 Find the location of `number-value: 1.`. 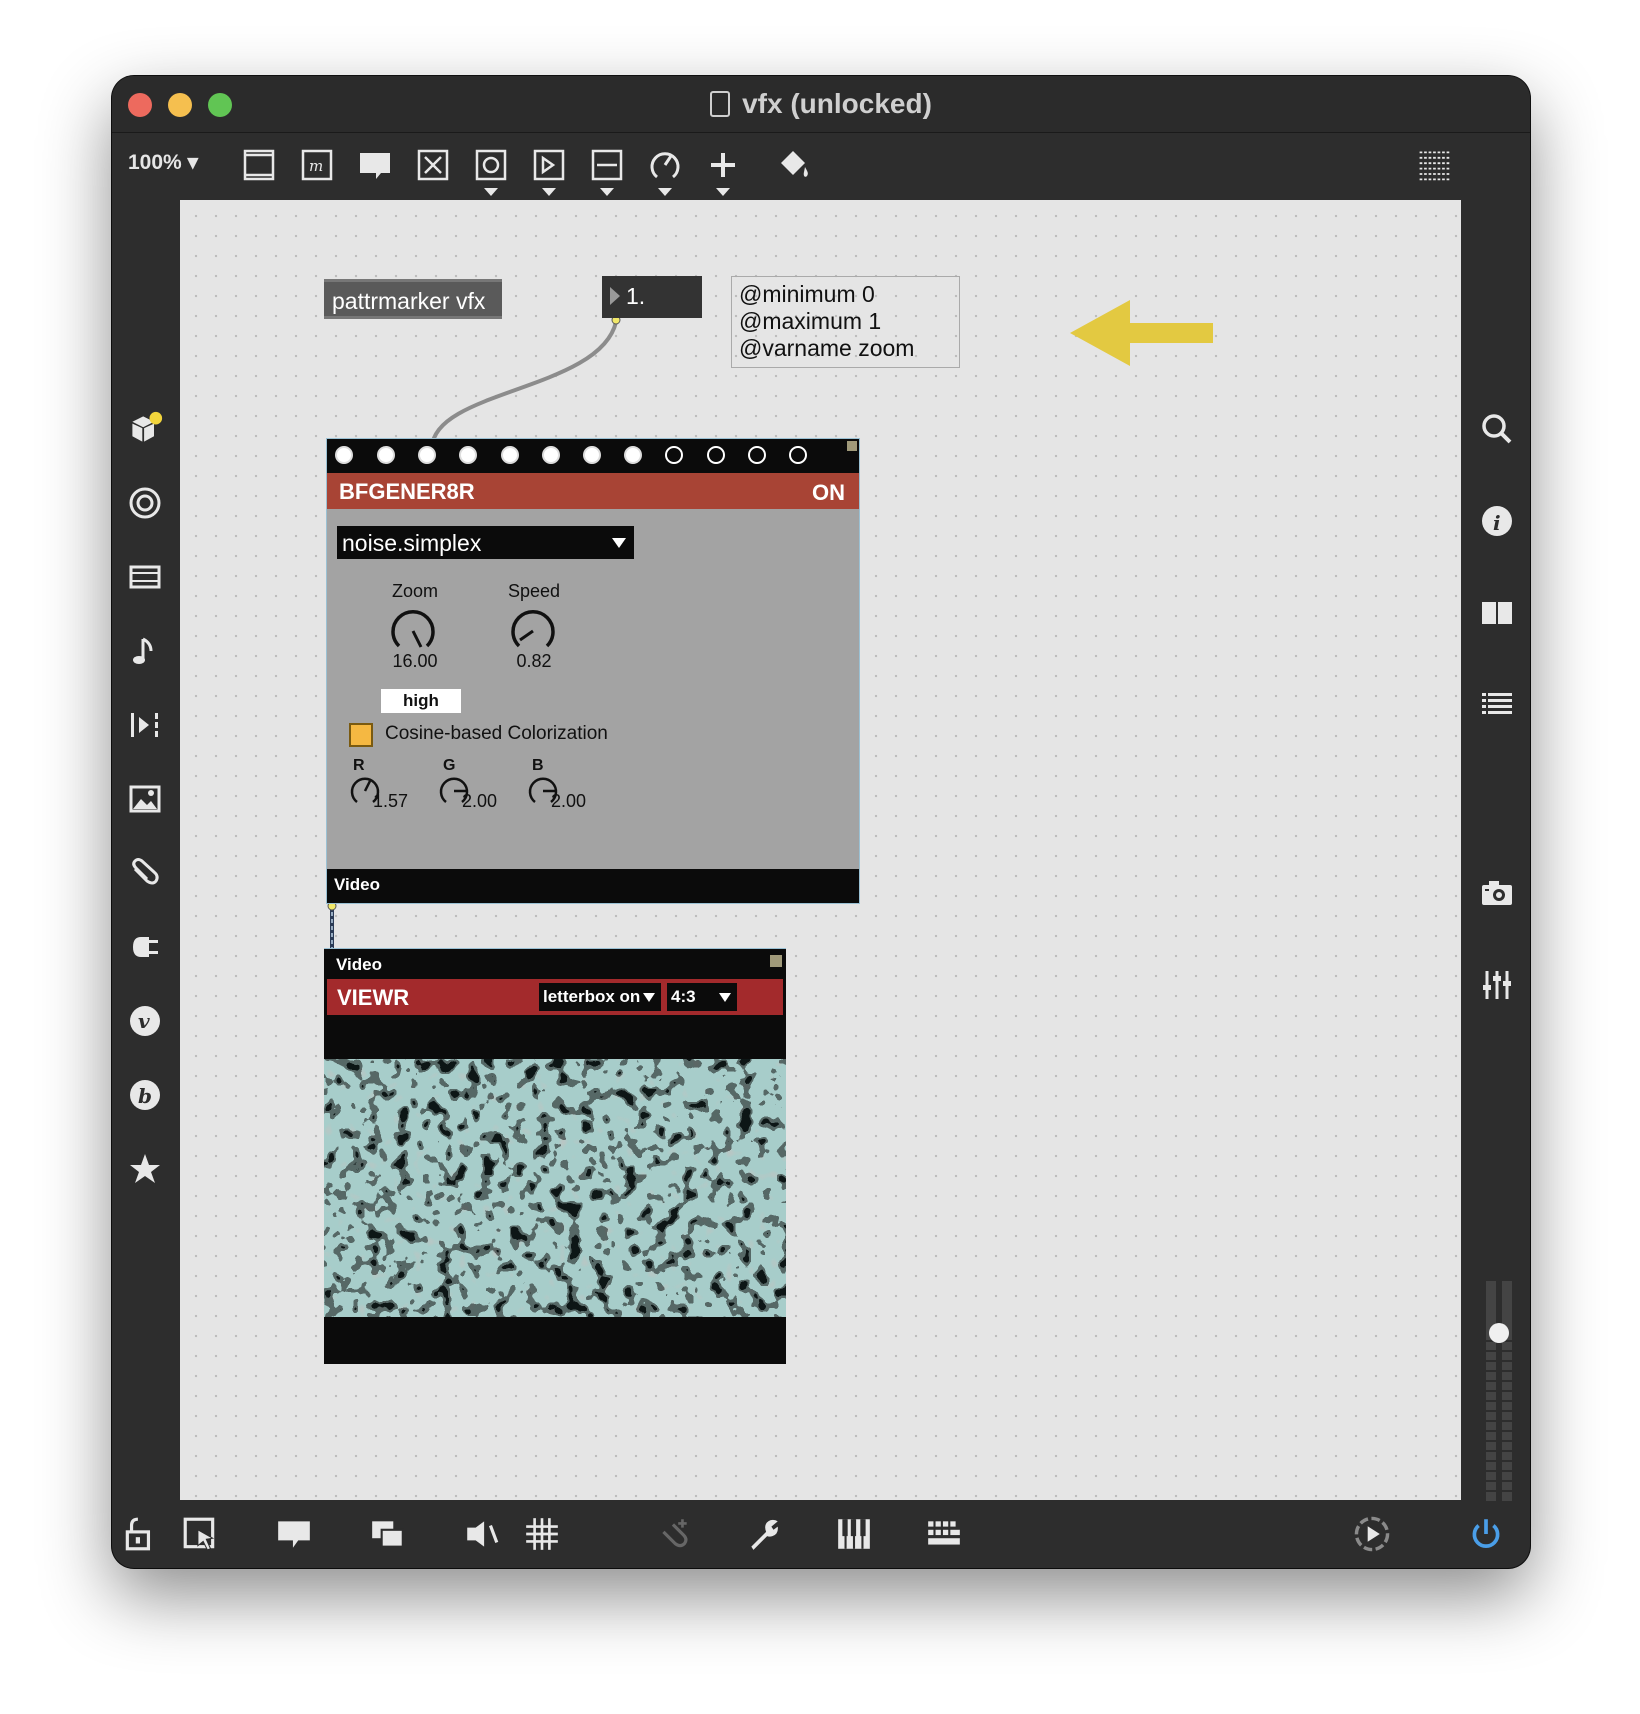

number-value: 1. is located at coordinates (636, 296).